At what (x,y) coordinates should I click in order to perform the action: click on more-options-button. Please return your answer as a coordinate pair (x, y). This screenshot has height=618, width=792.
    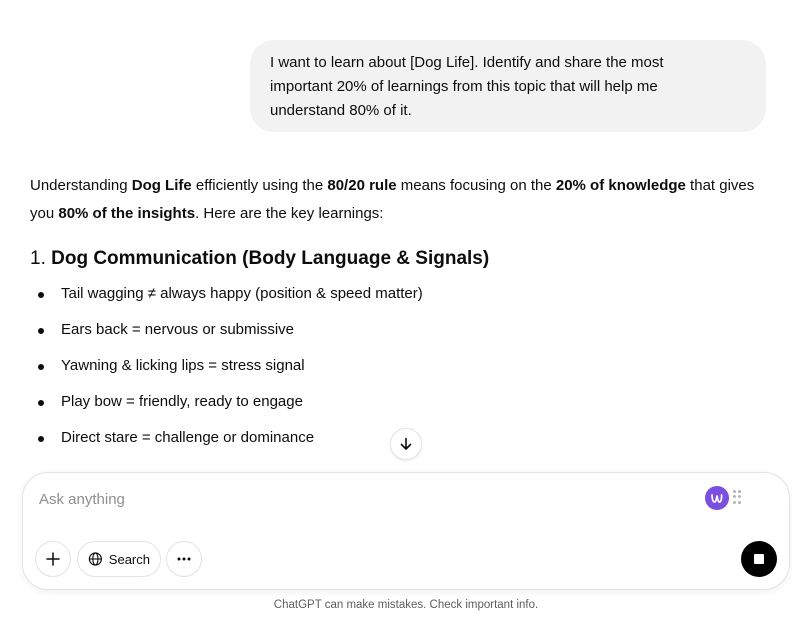
    Looking at the image, I should click on (184, 559).